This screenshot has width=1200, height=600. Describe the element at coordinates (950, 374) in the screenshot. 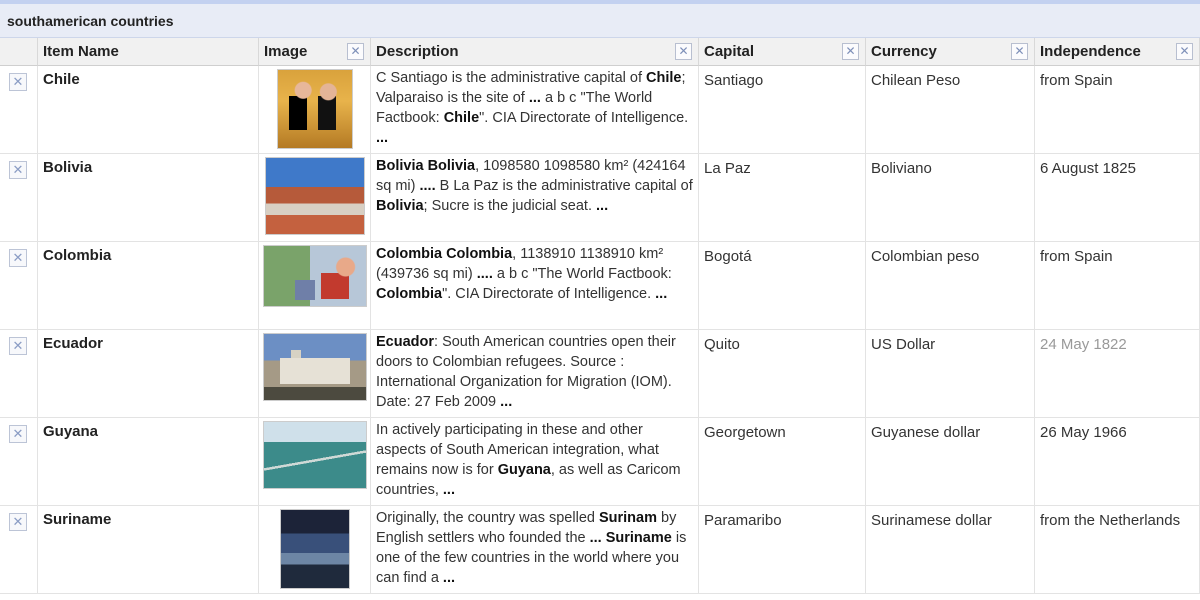

I see `currency-cell: US Dollar` at that location.